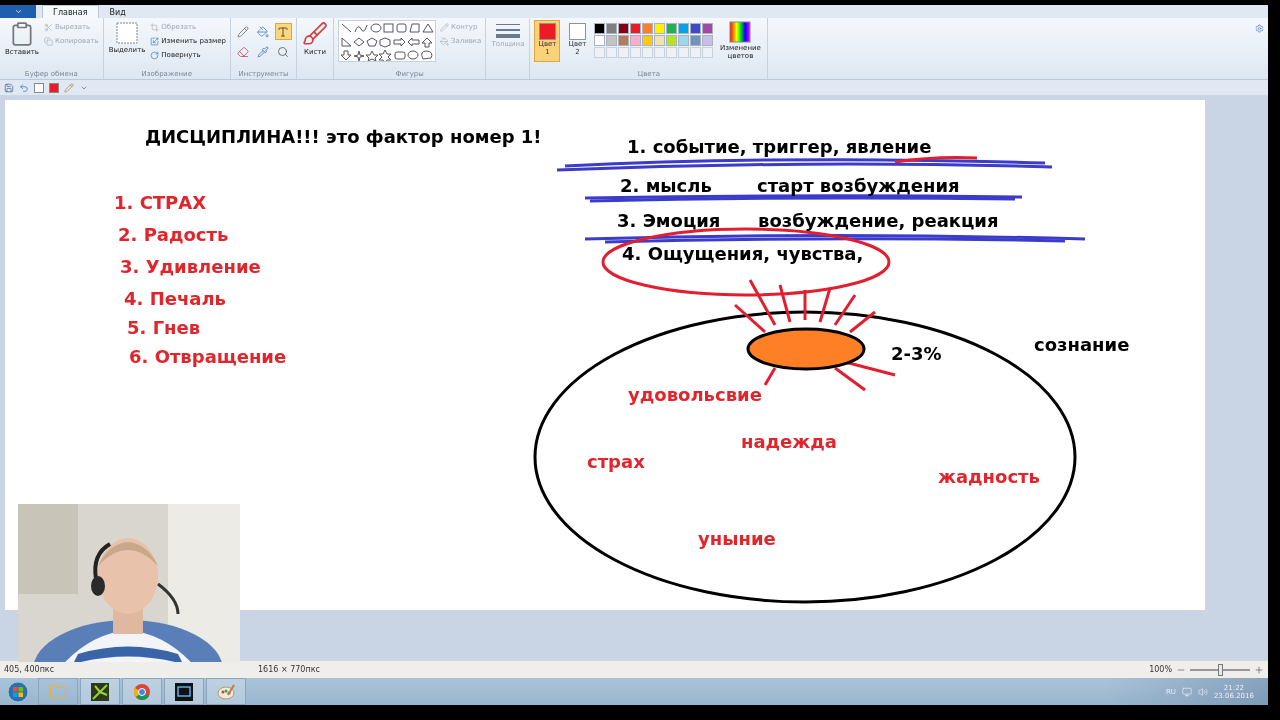 This screenshot has width=1280, height=720. What do you see at coordinates (54, 87) in the screenshot?
I see `color-one-button` at bounding box center [54, 87].